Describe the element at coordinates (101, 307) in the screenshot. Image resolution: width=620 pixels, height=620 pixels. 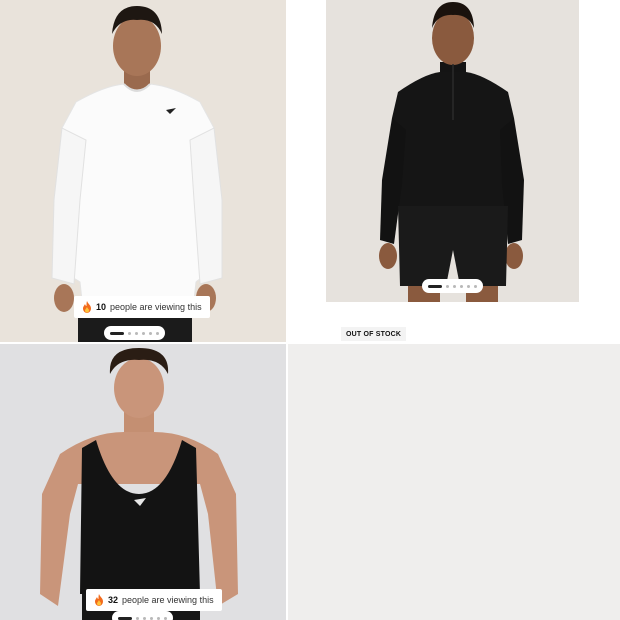
I see `viewer-count: 10` at that location.